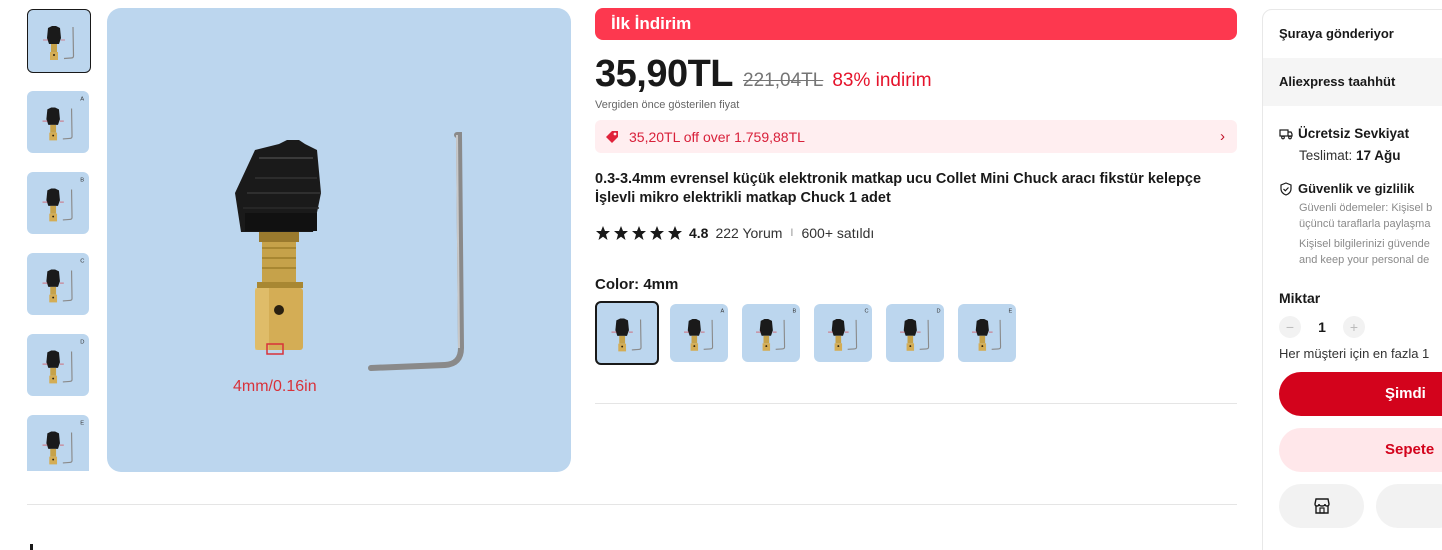 Image resolution: width=1442 pixels, height=550 pixels. What do you see at coordinates (1286, 188) in the screenshot?
I see `shield-icon` at bounding box center [1286, 188].